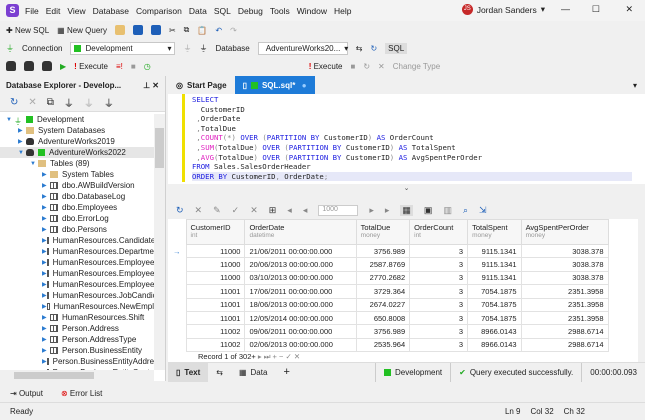 Image resolution: width=645 pixels, height=420 pixels. I want to click on menu-window: Window, so click(312, 11).